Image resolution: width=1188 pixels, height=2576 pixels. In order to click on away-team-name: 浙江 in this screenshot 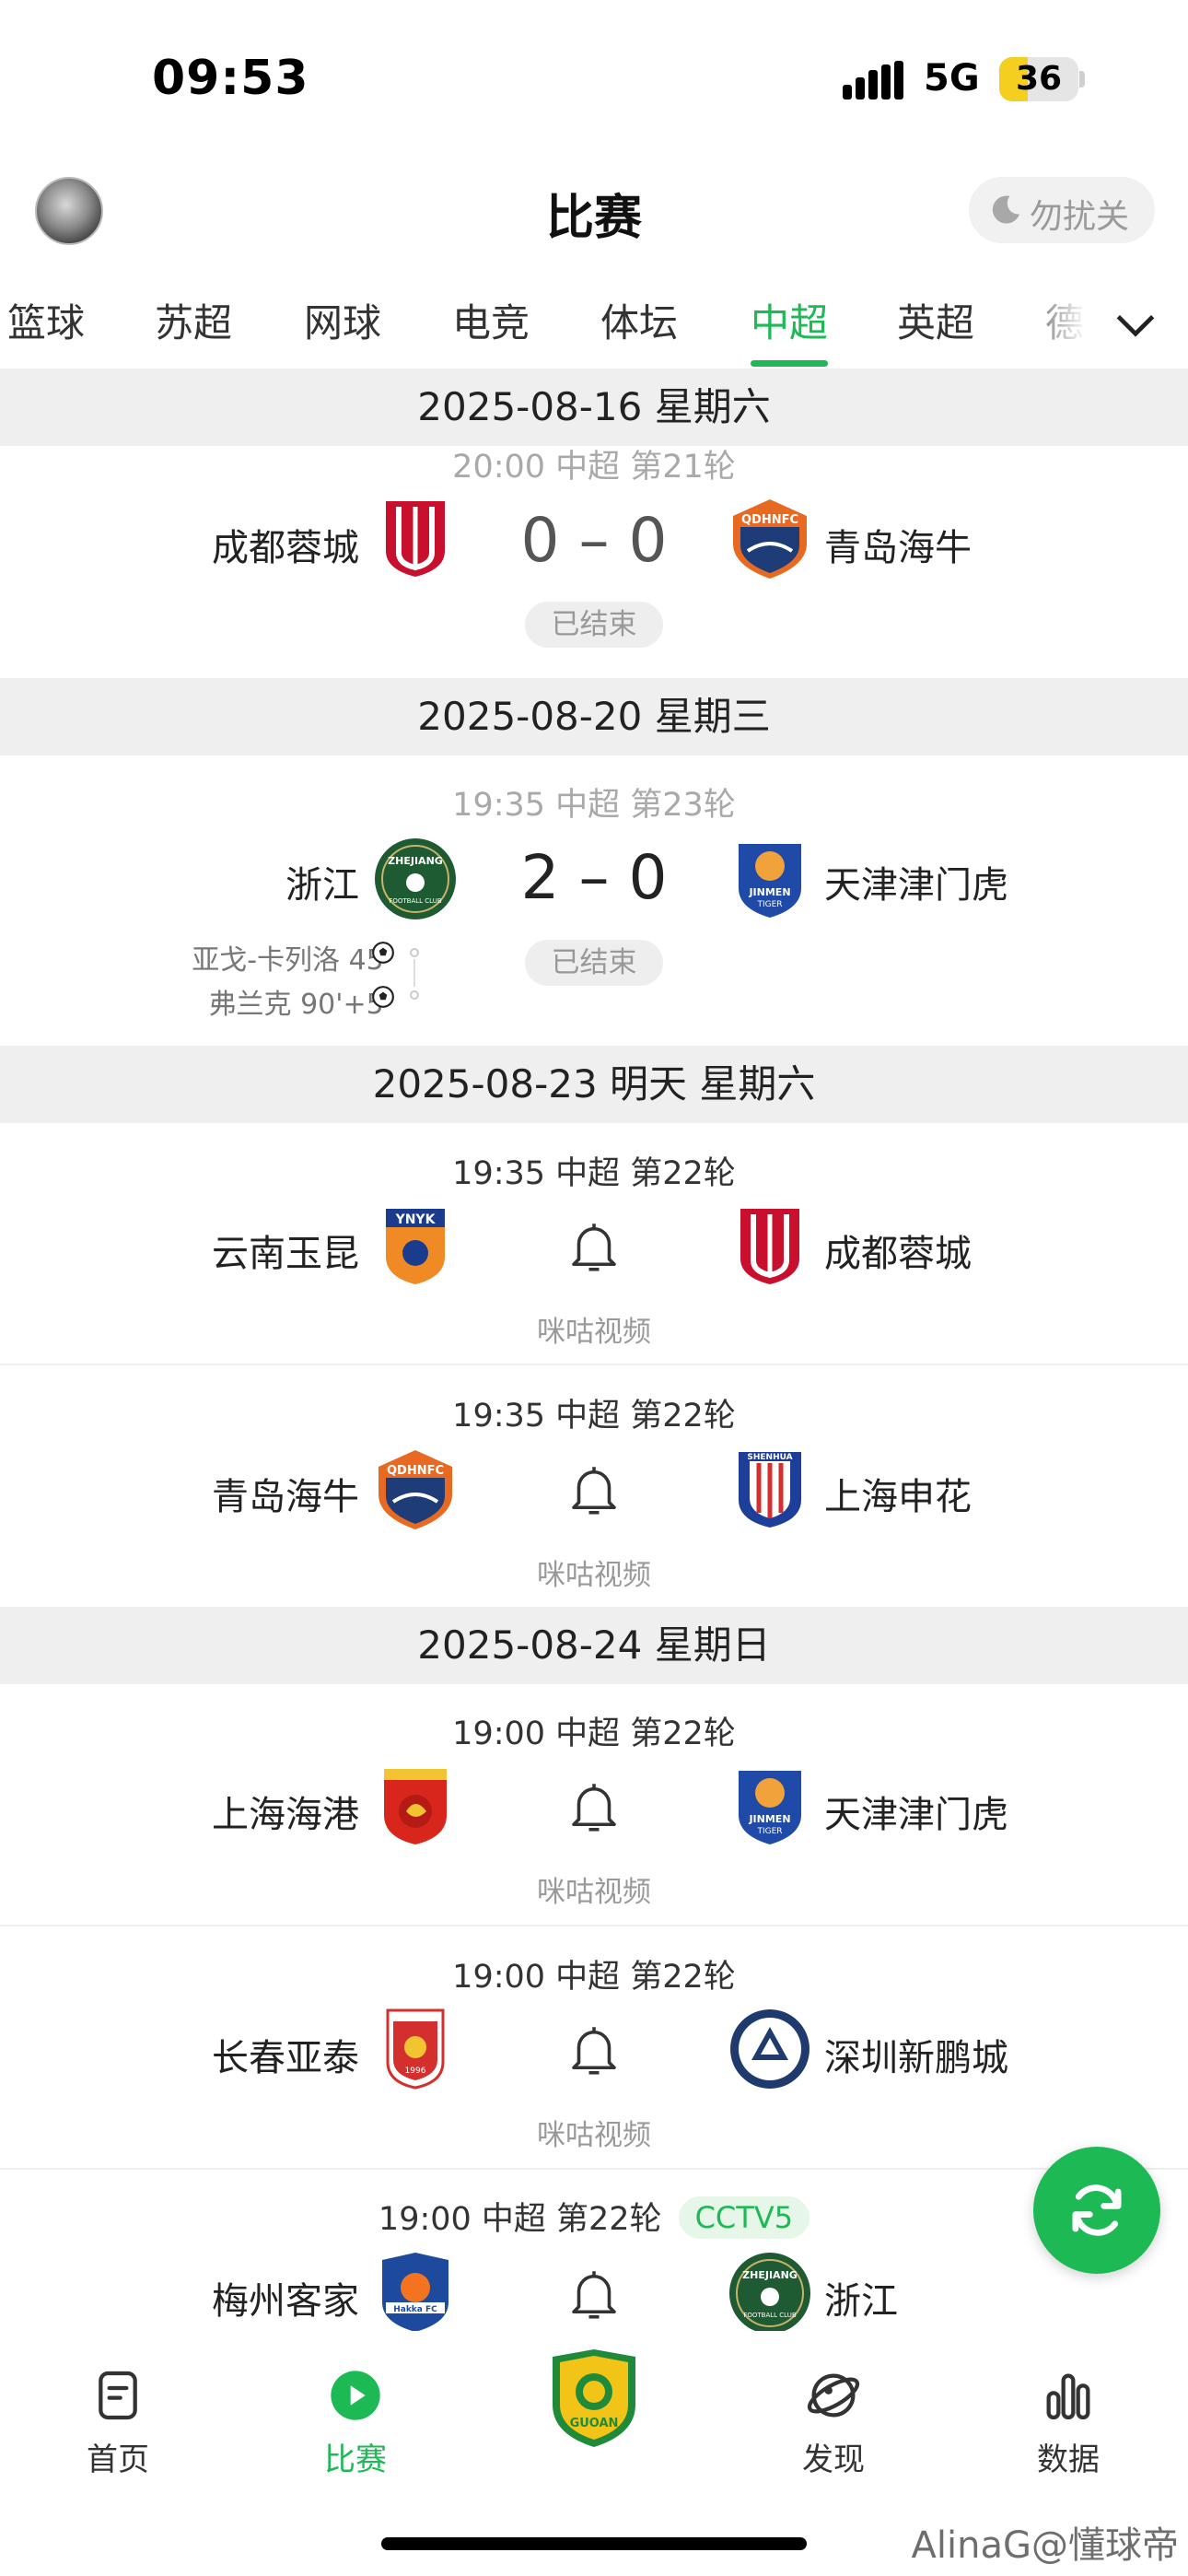, I will do `click(861, 2297)`.